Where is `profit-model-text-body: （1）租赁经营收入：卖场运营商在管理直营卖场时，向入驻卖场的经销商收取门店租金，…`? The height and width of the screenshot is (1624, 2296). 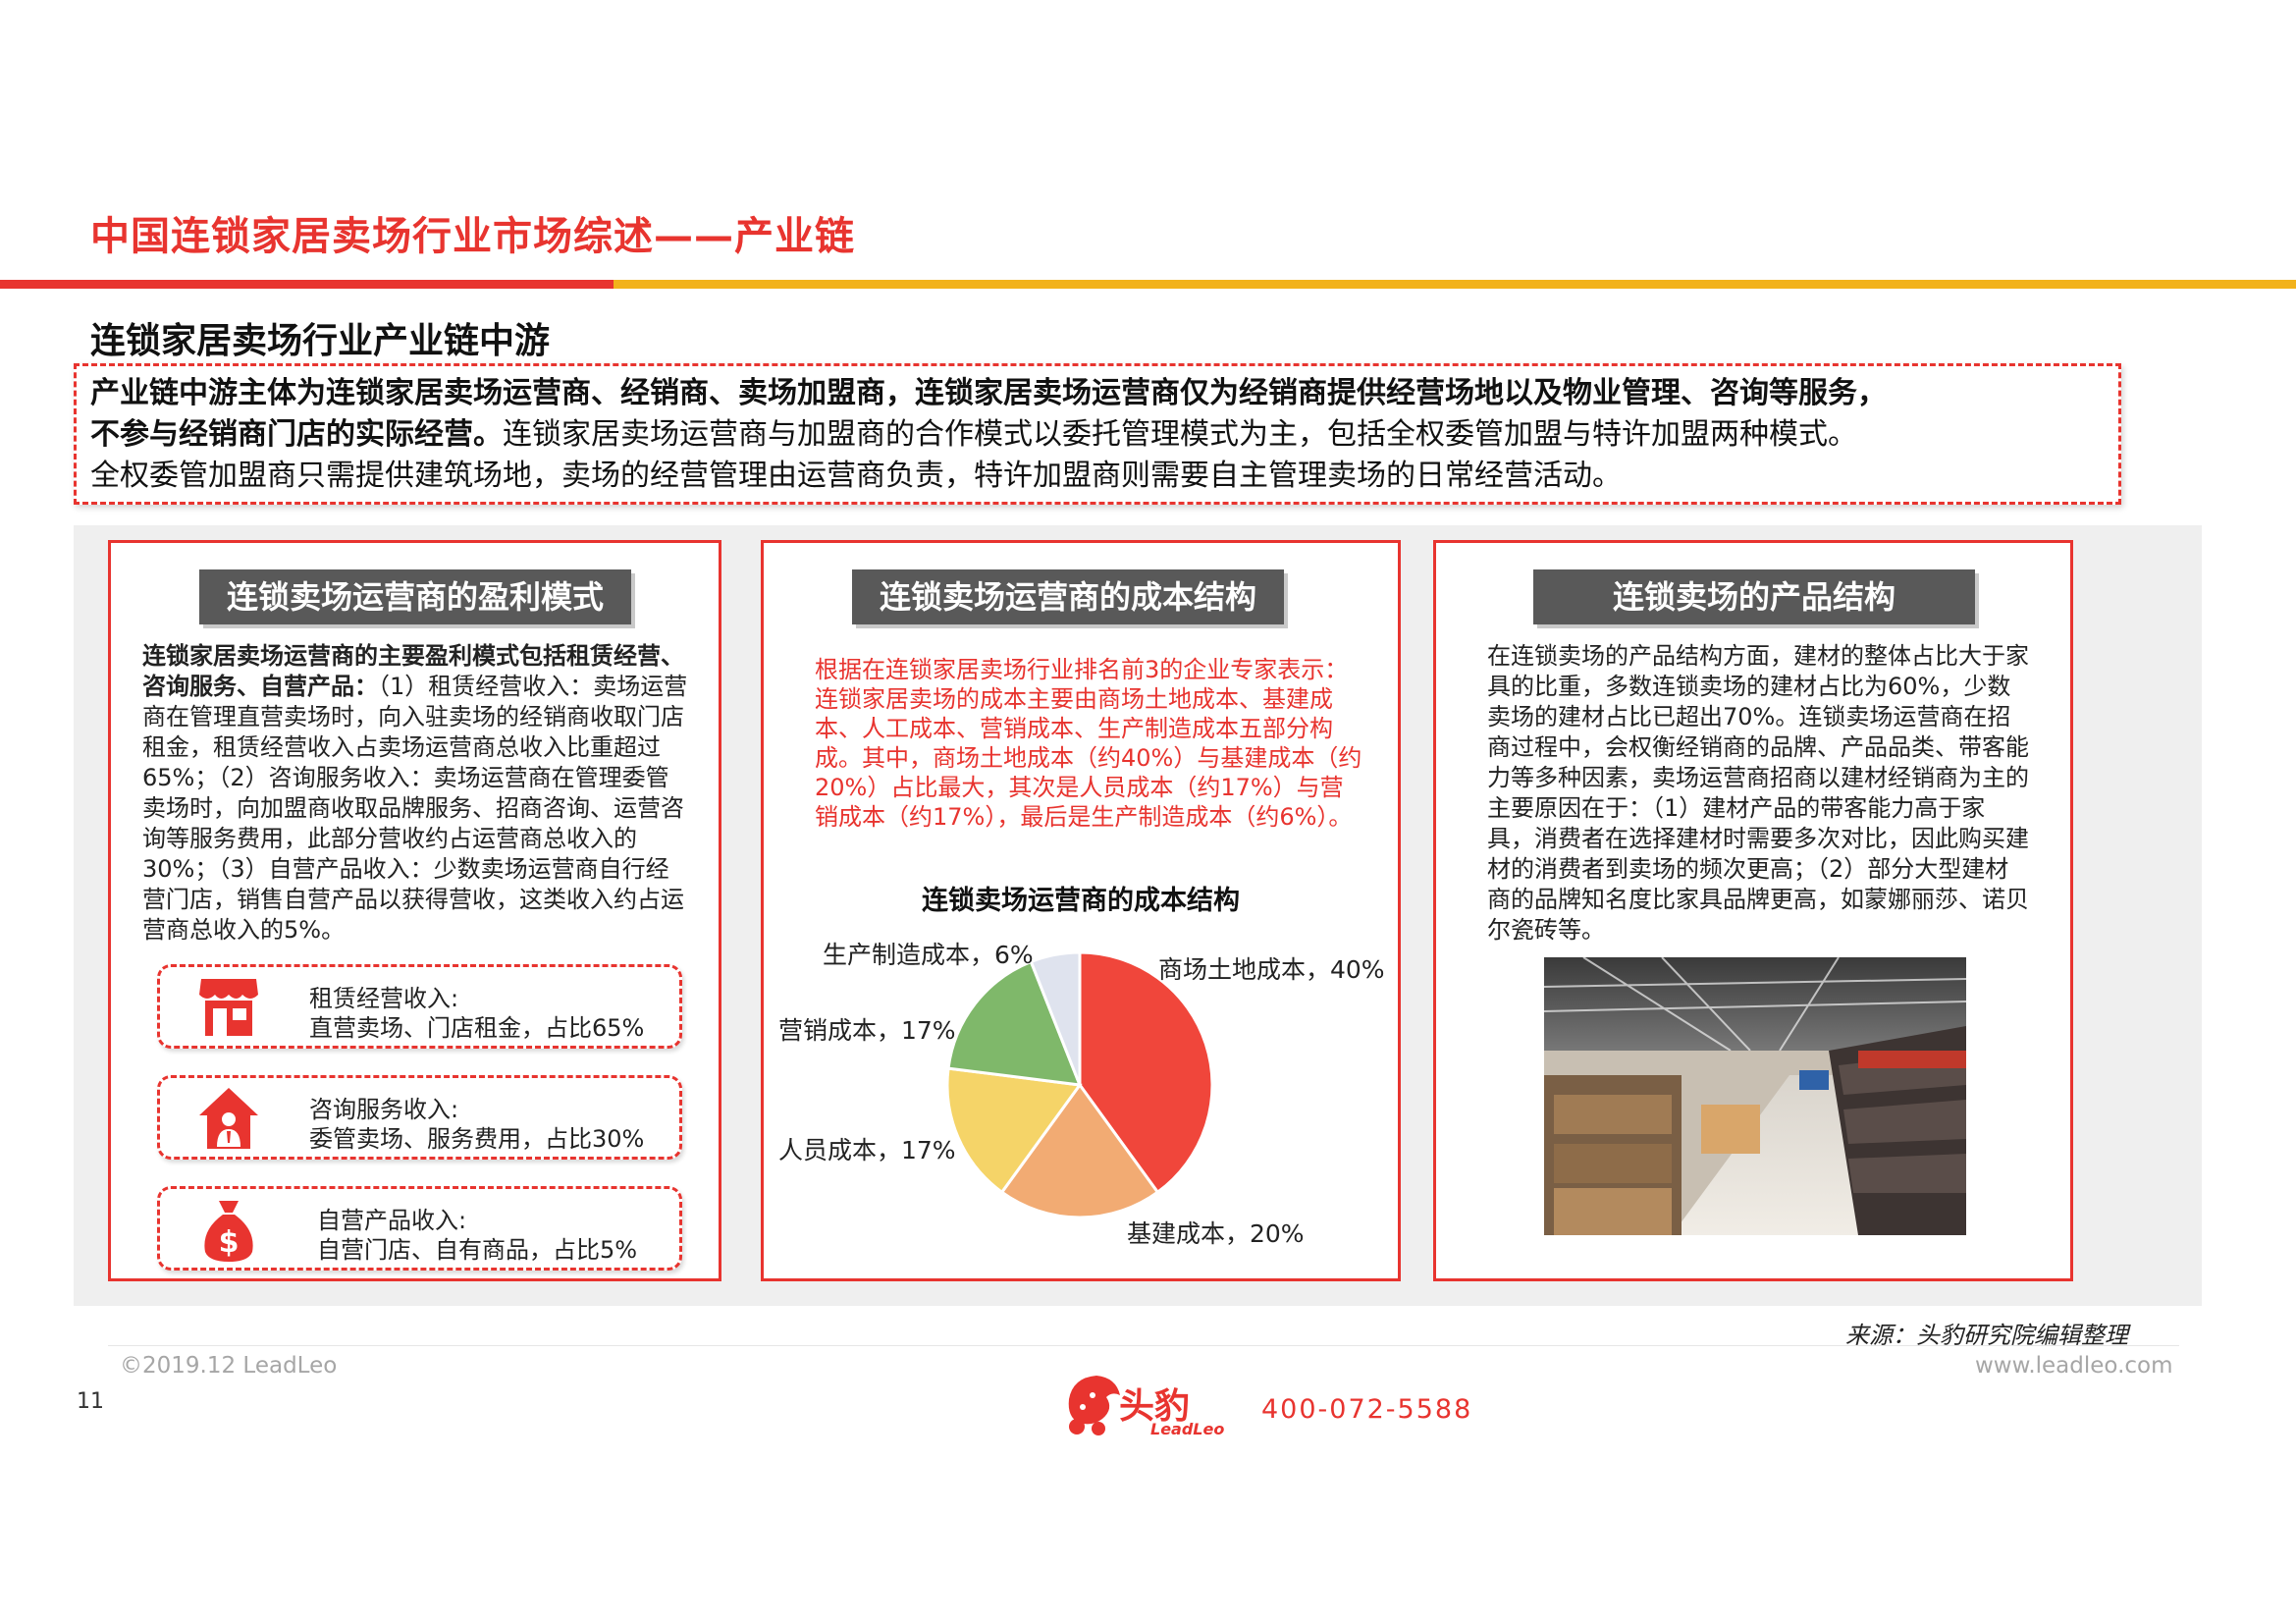
profit-model-text-body: （1）租赁经营收入：卖场运营商在管理直营卖场时，向入驻卖场的经销商收取门店租金，… is located at coordinates (415, 808).